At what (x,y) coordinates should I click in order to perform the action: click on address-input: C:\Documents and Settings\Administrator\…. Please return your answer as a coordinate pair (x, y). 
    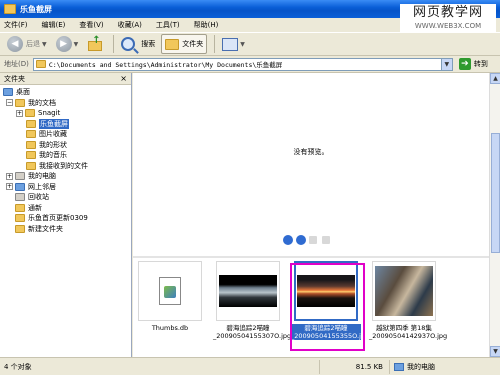
    Looking at the image, I should click on (242, 64).